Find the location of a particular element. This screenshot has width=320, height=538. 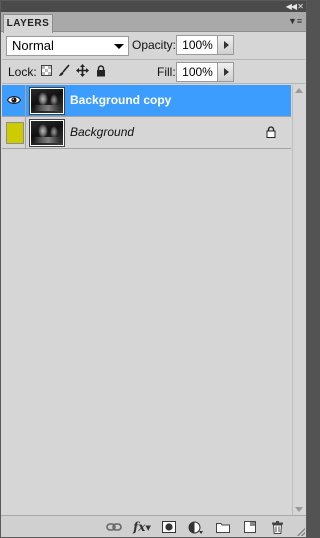

panel-menu-icon: ▼≡ is located at coordinates (295, 21).